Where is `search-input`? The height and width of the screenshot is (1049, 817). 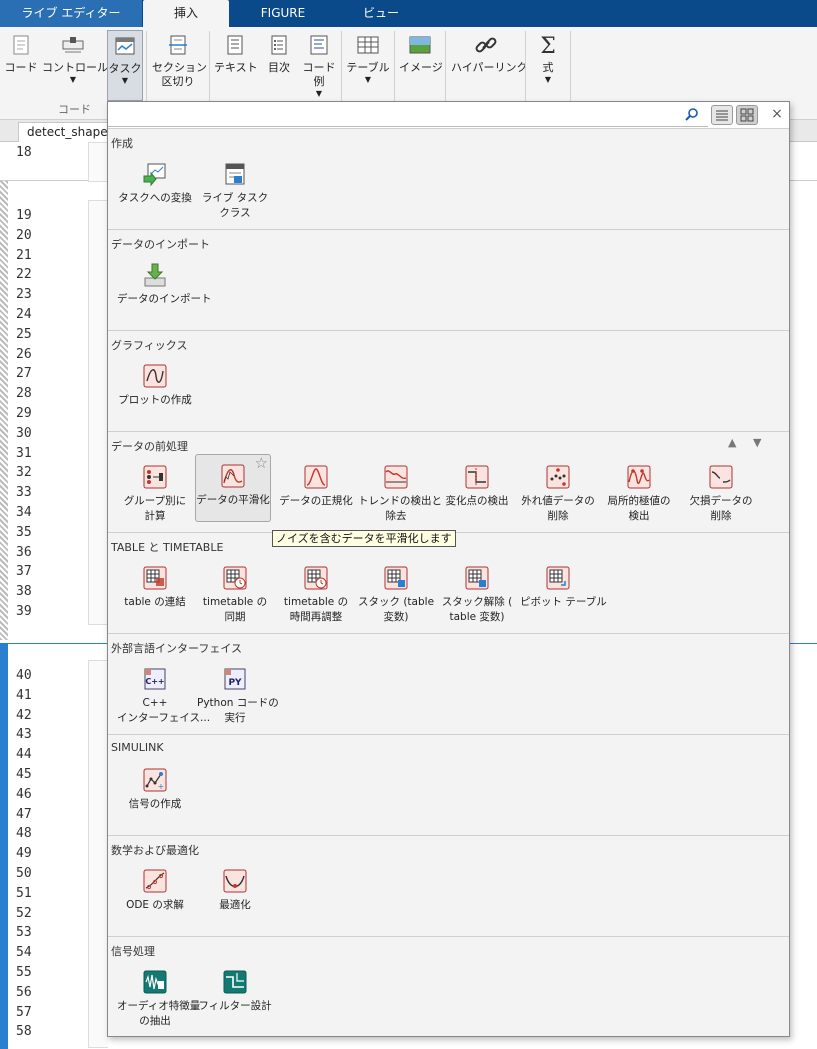
search-input is located at coordinates (395, 114).